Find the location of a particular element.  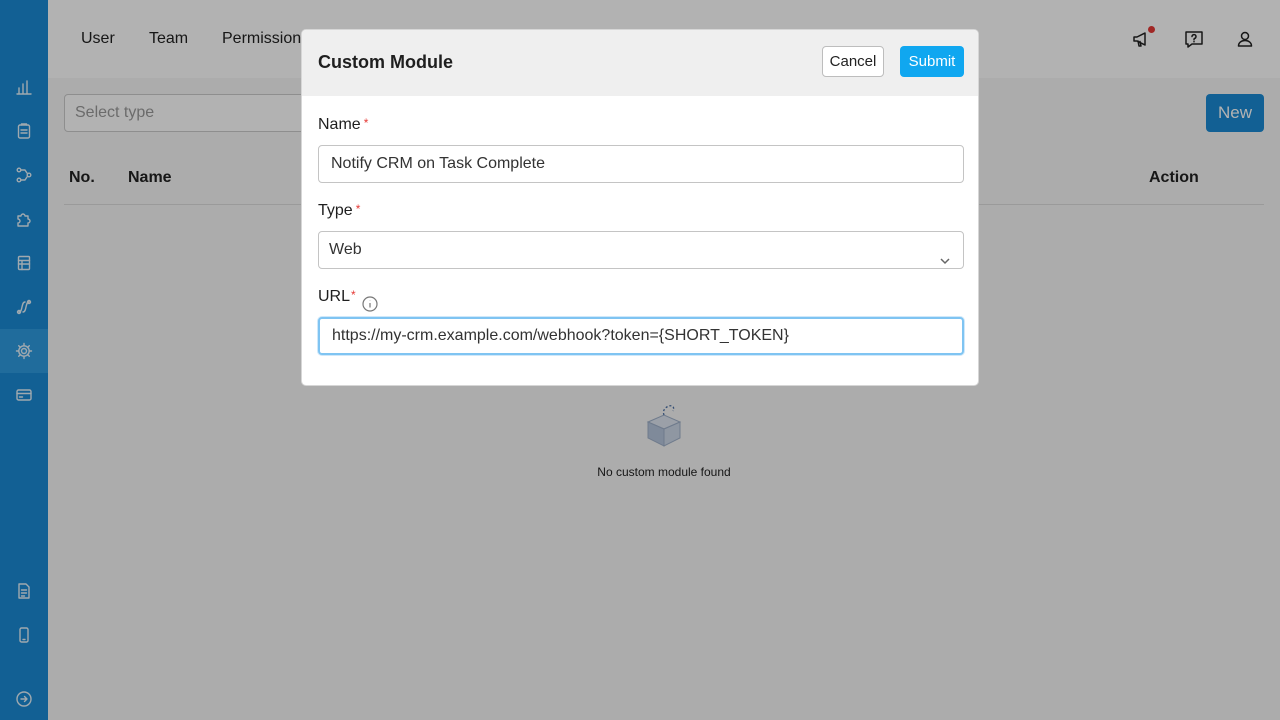

name-field: Notify CRM on Task Complete is located at coordinates (641, 164).